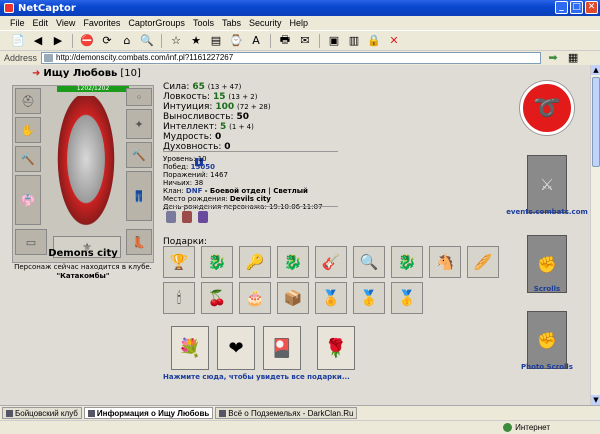  What do you see at coordinates (139, 124) in the screenshot?
I see `amulet-slot: ✦` at bounding box center [139, 124].